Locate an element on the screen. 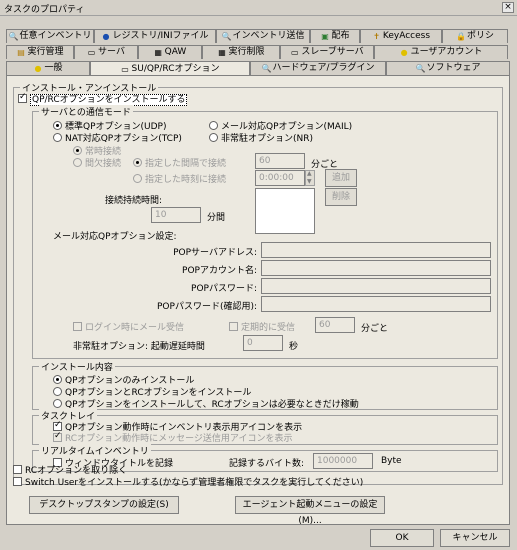  std-udp-radio is located at coordinates (57, 125).